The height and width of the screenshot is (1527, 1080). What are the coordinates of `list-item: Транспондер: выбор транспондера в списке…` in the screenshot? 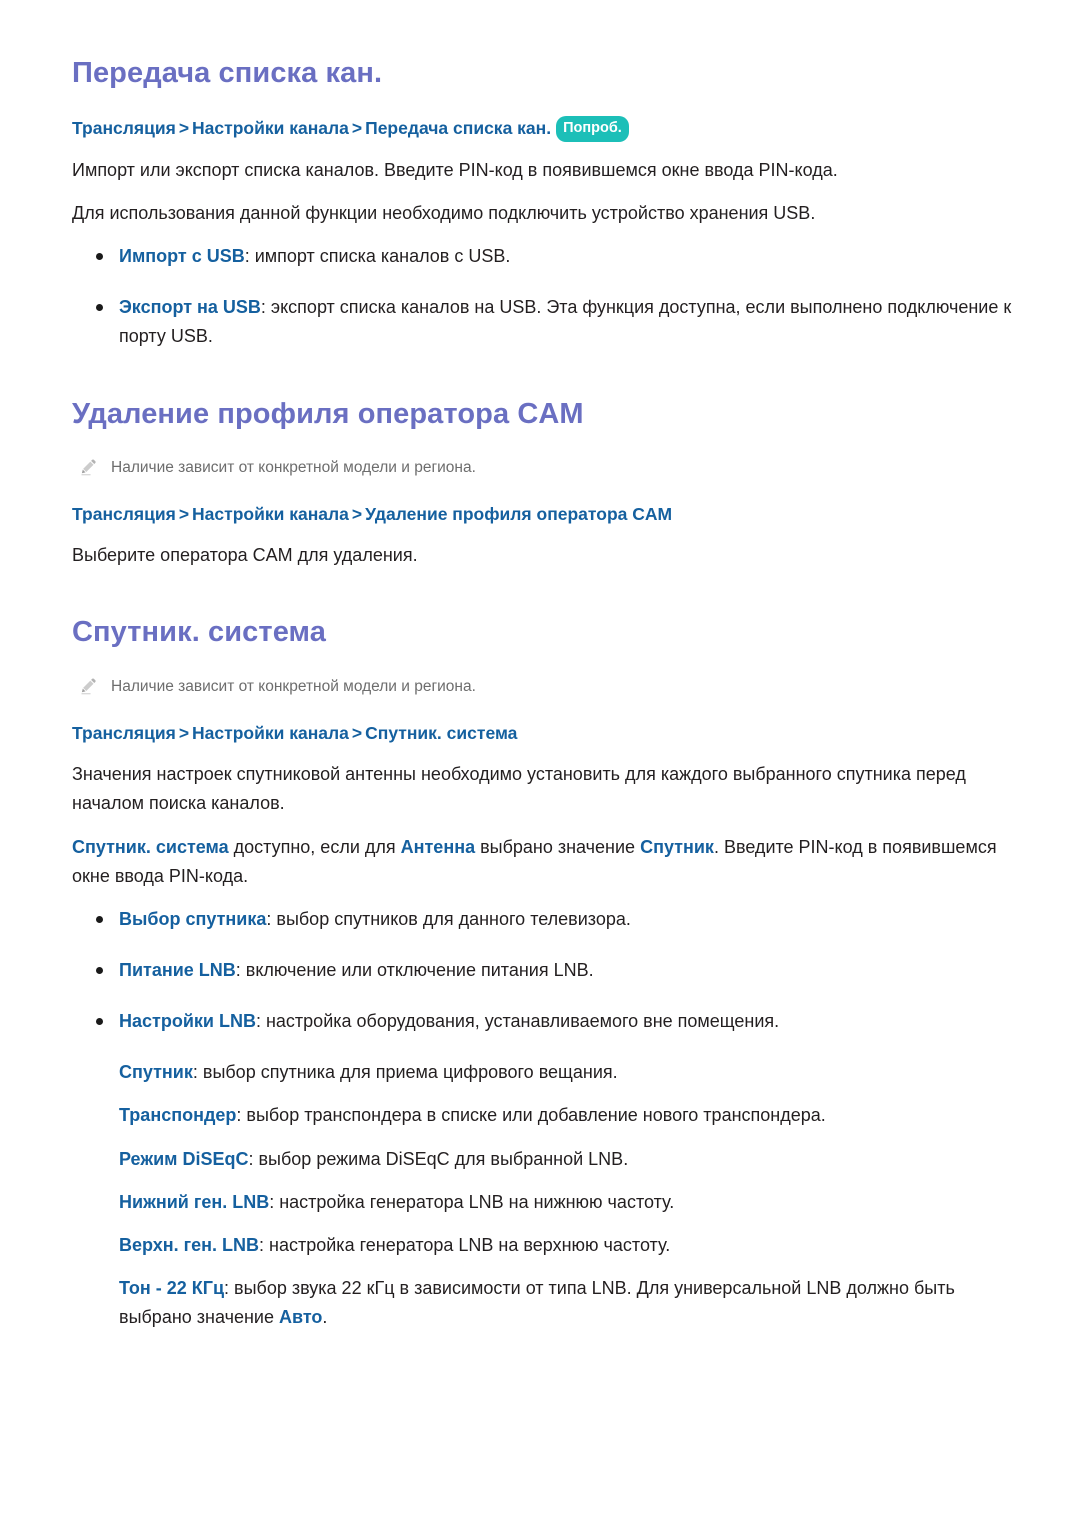 It's located at (546, 1115).